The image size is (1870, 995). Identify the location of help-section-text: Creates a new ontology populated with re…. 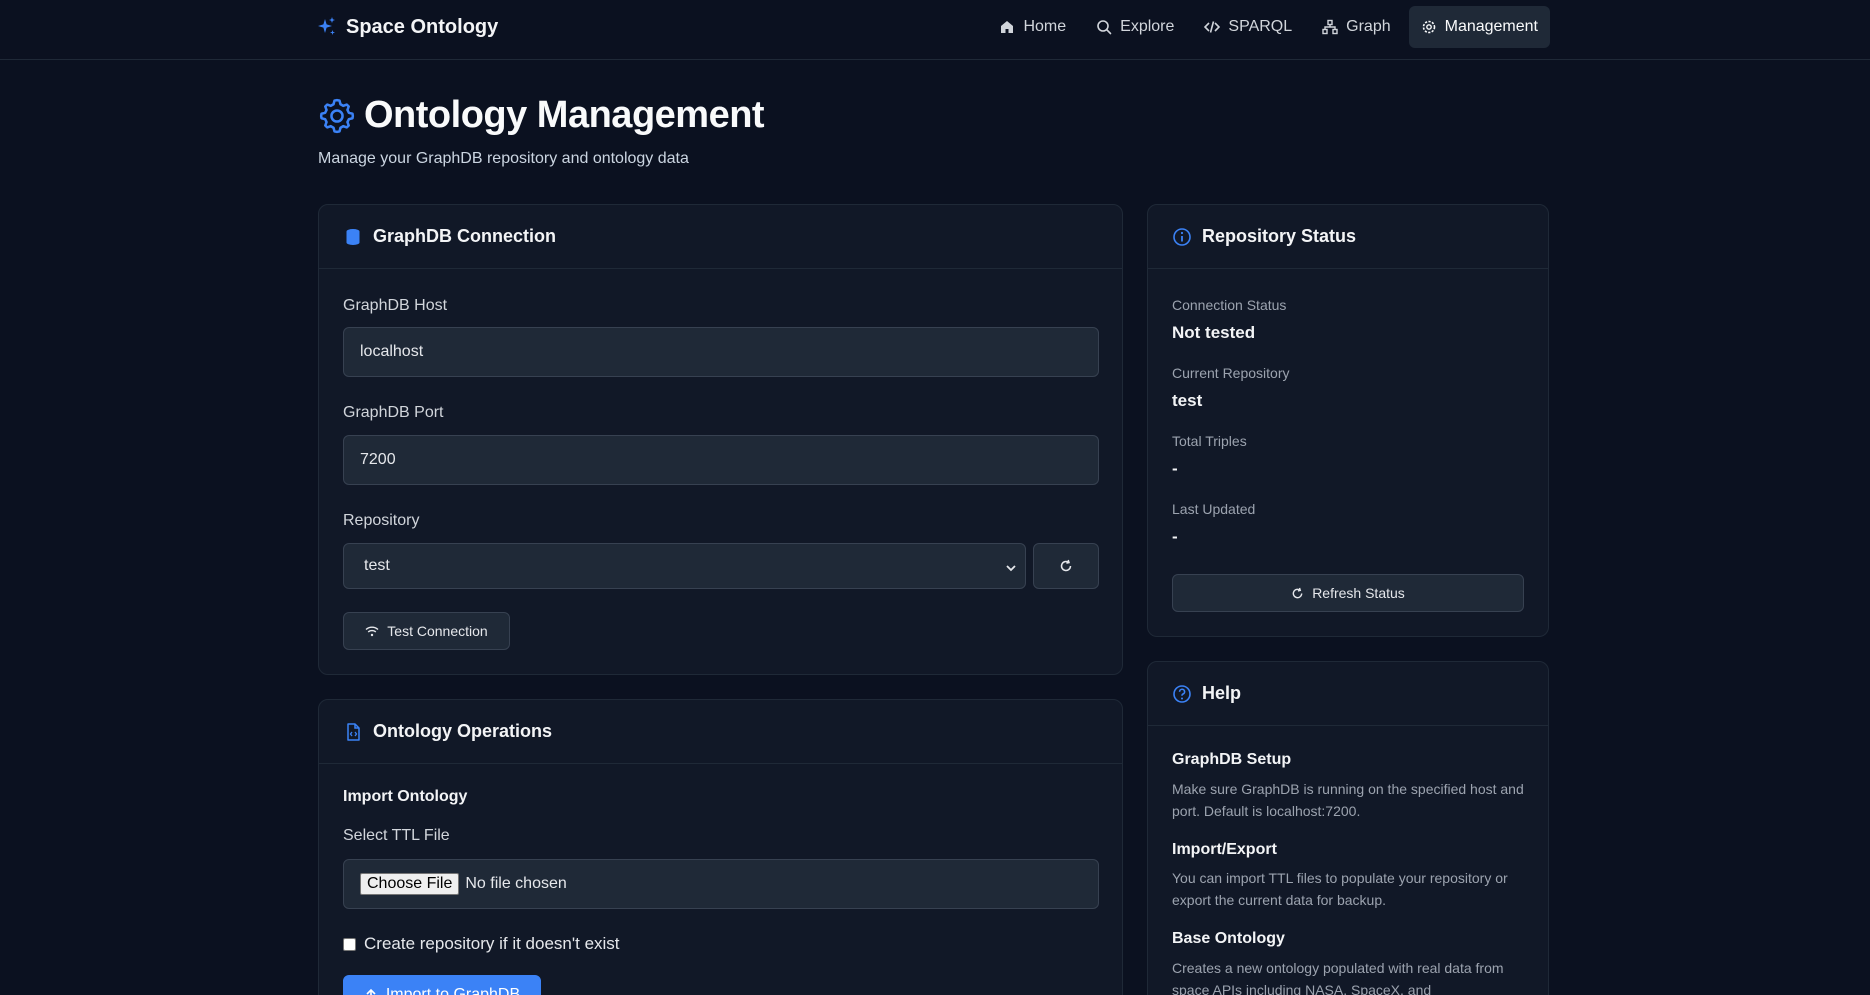
(1338, 977).